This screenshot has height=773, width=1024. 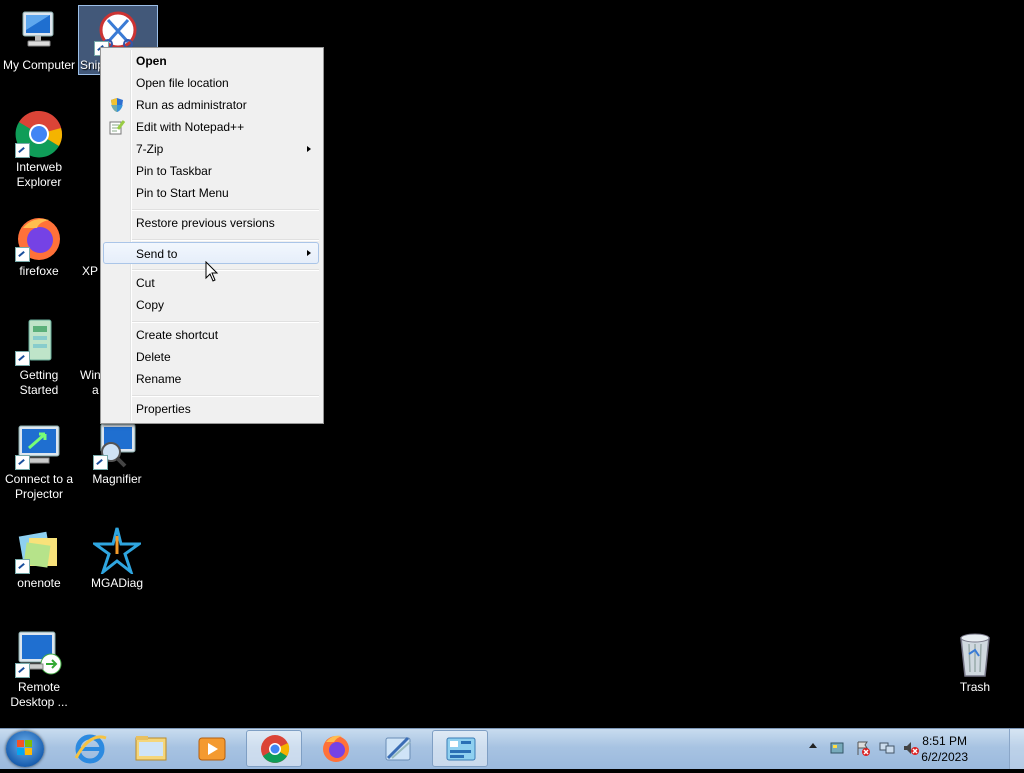 I want to click on desktop-icon-label: Magnifier, so click(x=117, y=479).